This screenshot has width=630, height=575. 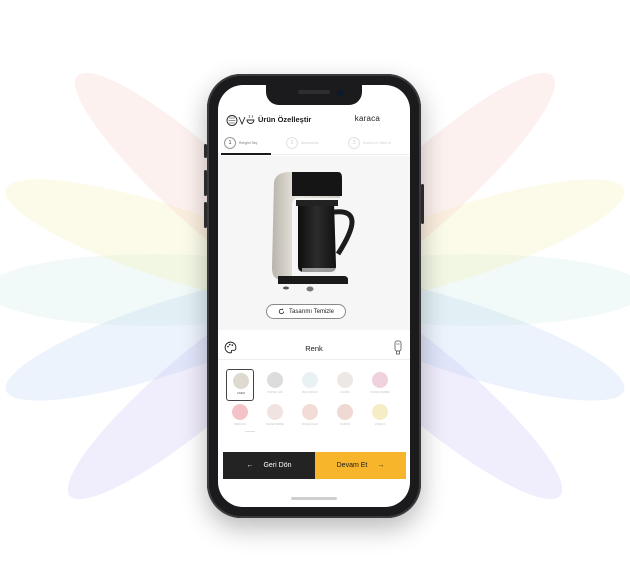 What do you see at coordinates (246, 154) in the screenshot?
I see `active-step-indicator` at bounding box center [246, 154].